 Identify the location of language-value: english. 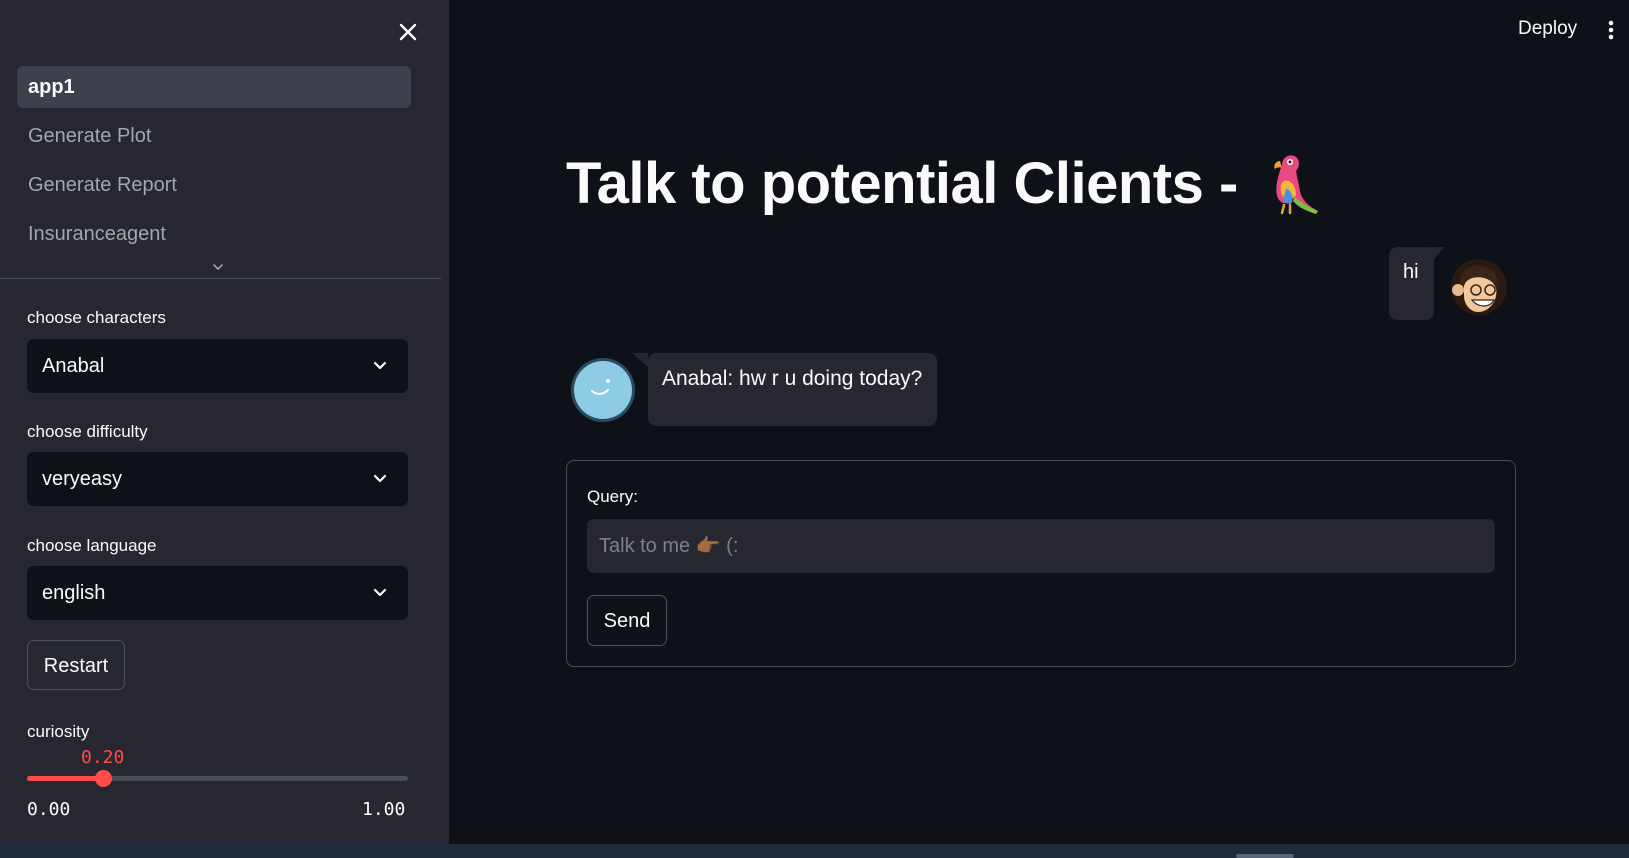
(74, 593).